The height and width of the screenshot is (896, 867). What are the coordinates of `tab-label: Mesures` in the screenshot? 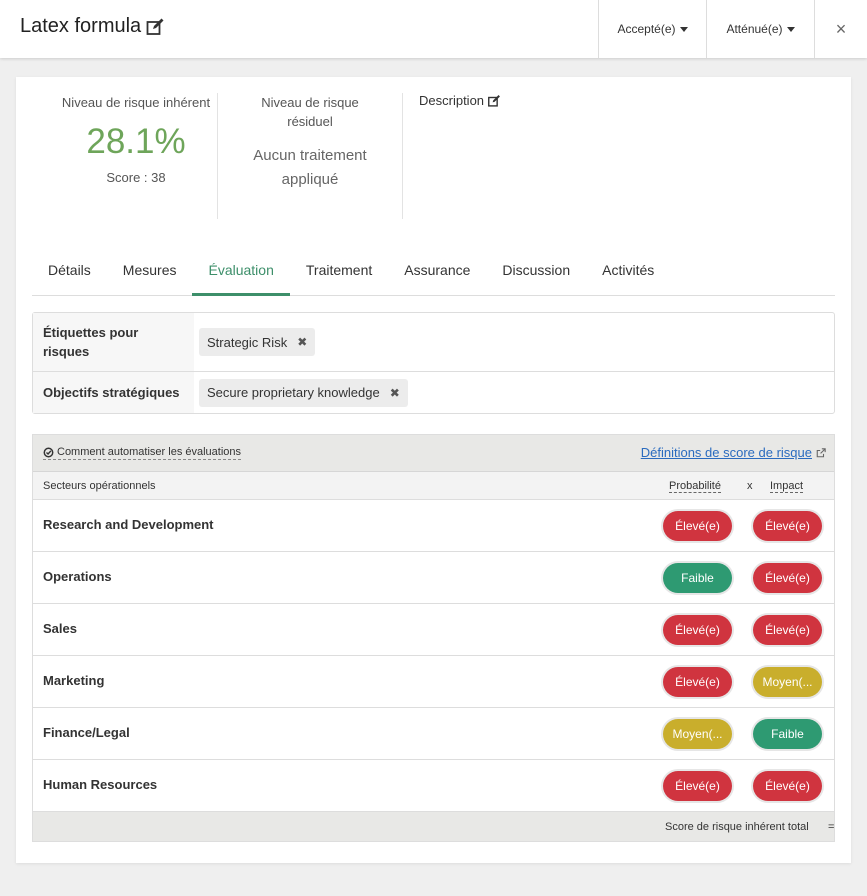 It's located at (149, 270).